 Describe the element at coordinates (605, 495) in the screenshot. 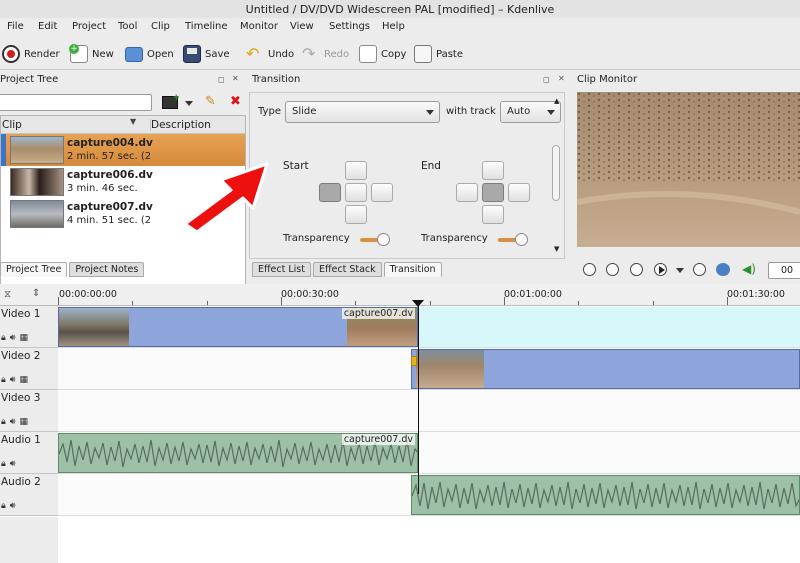

I see `audio-clip` at that location.